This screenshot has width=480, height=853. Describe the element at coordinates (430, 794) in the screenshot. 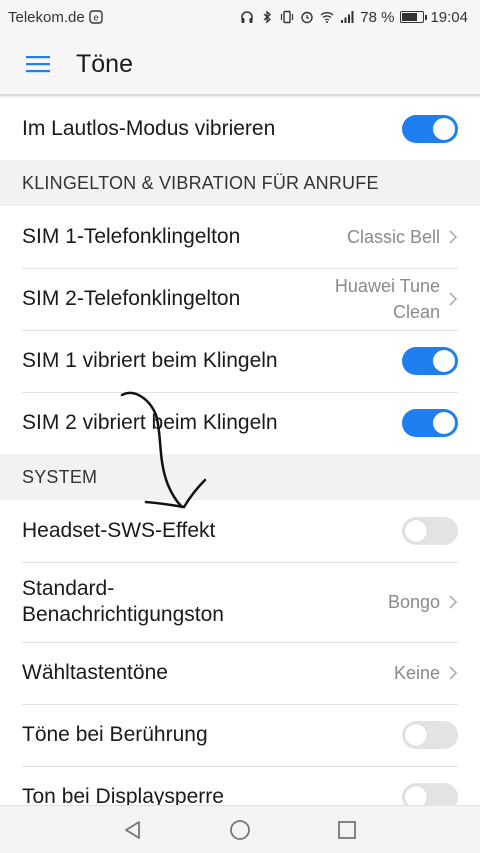

I see `lock-tone-toggle` at that location.